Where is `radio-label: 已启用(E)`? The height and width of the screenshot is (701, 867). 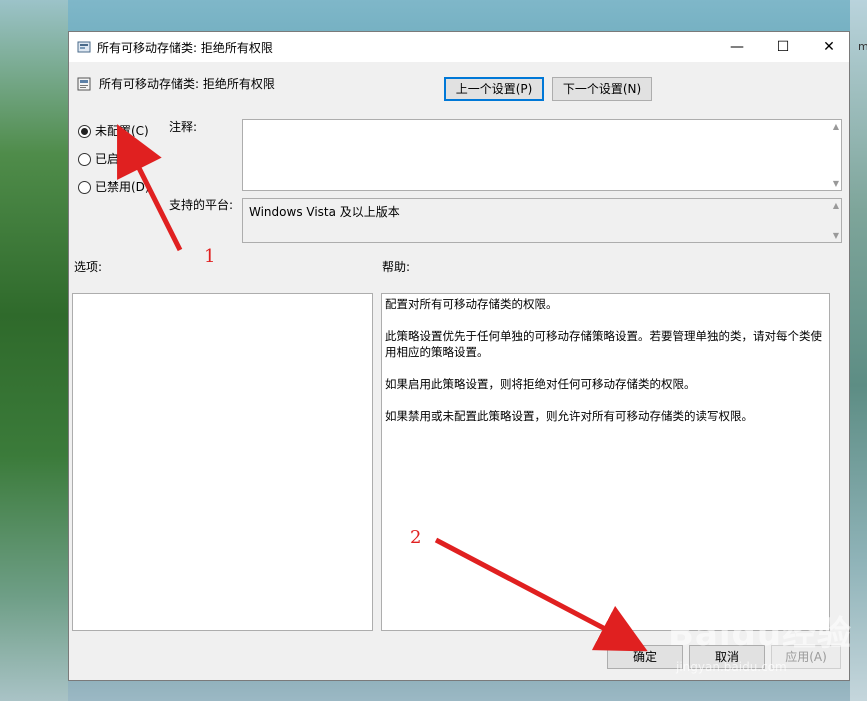
radio-label: 已启用(E) is located at coordinates (121, 159).